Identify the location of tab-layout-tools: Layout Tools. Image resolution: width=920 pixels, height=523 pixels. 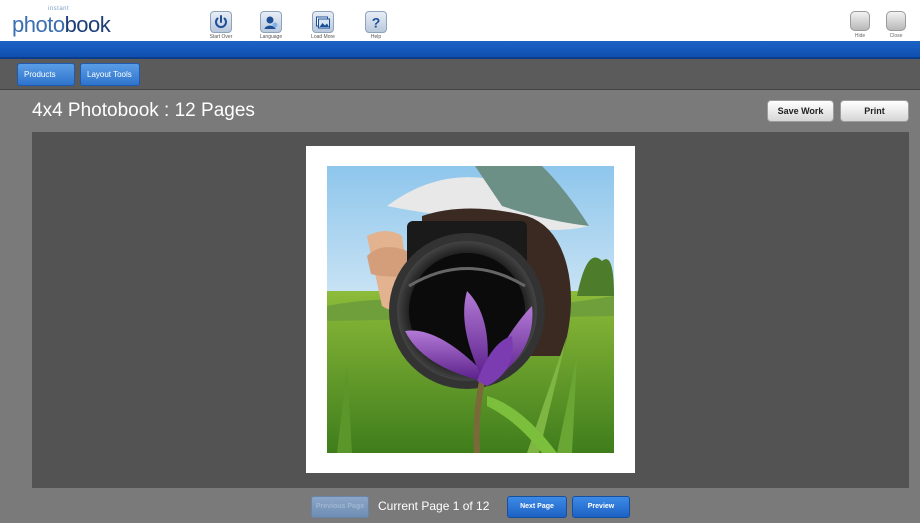
(110, 74).